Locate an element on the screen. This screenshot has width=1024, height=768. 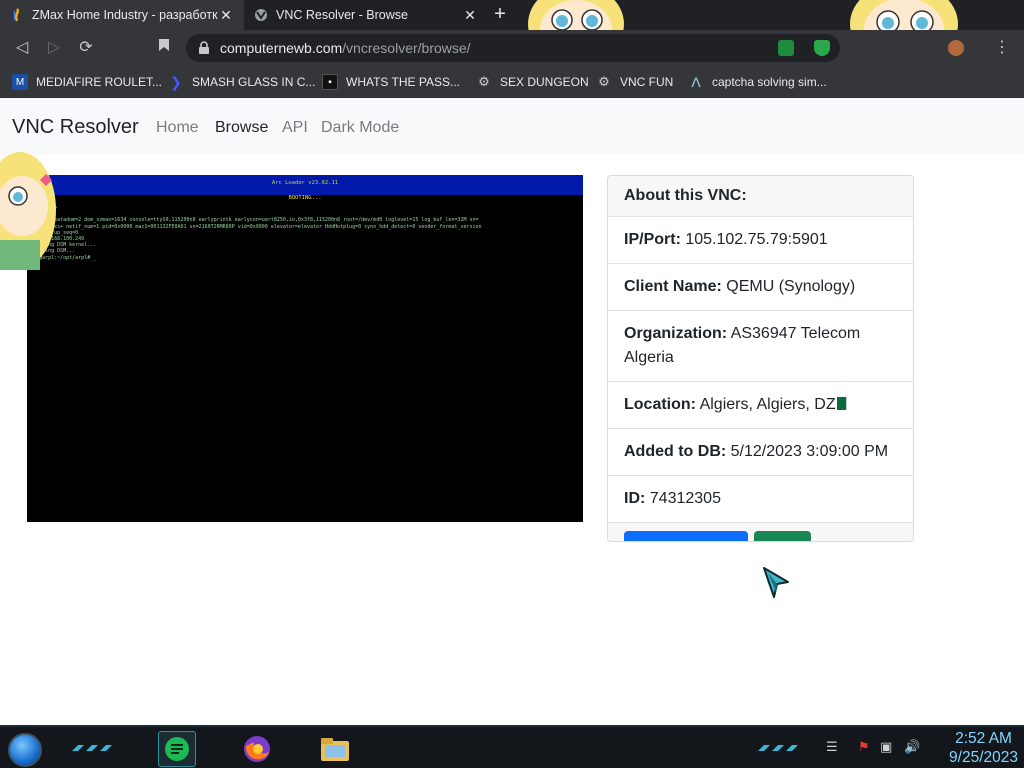
avatar is located at coordinates (956, 48).